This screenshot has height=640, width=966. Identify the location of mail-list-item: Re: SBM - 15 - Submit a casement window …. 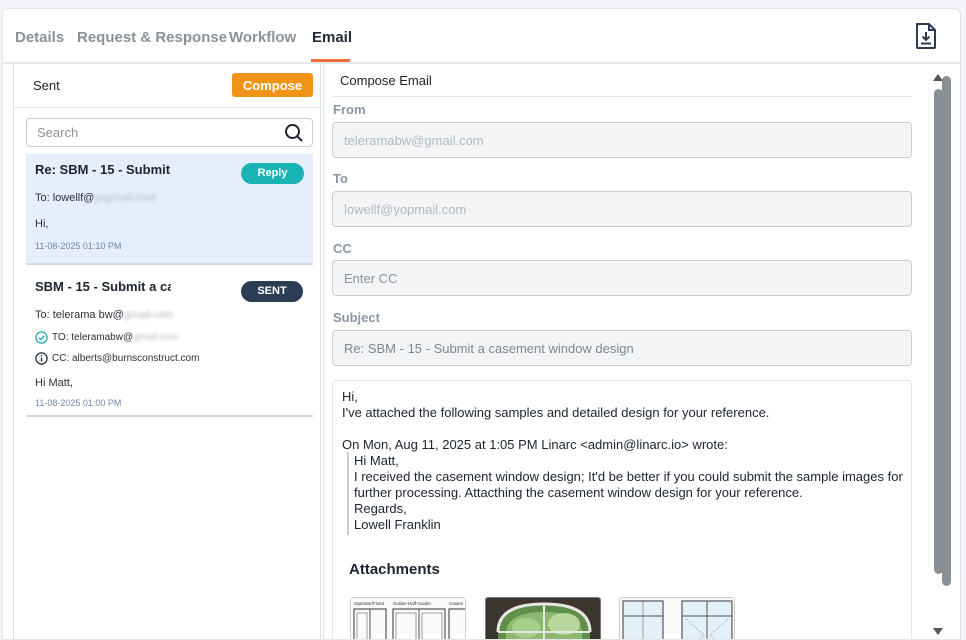
(169, 209).